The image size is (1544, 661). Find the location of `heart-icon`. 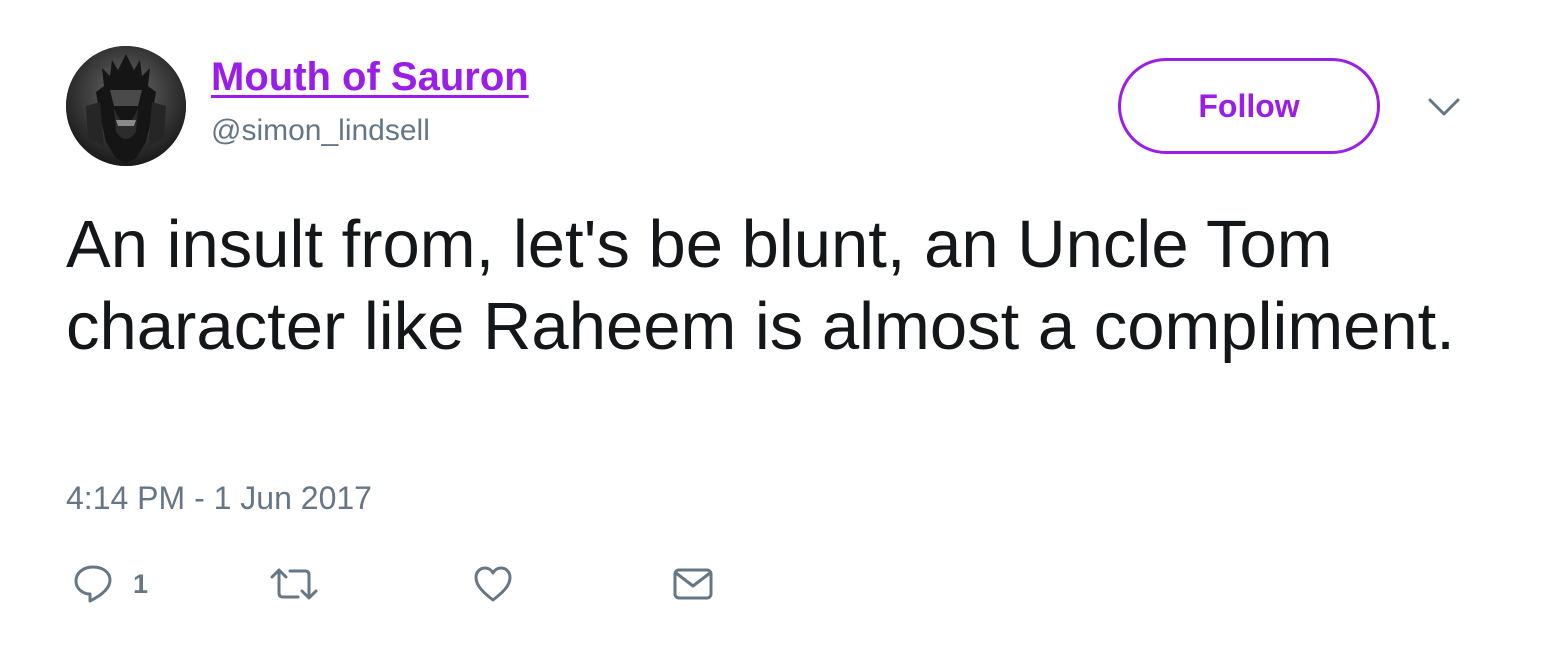

heart-icon is located at coordinates (493, 584).